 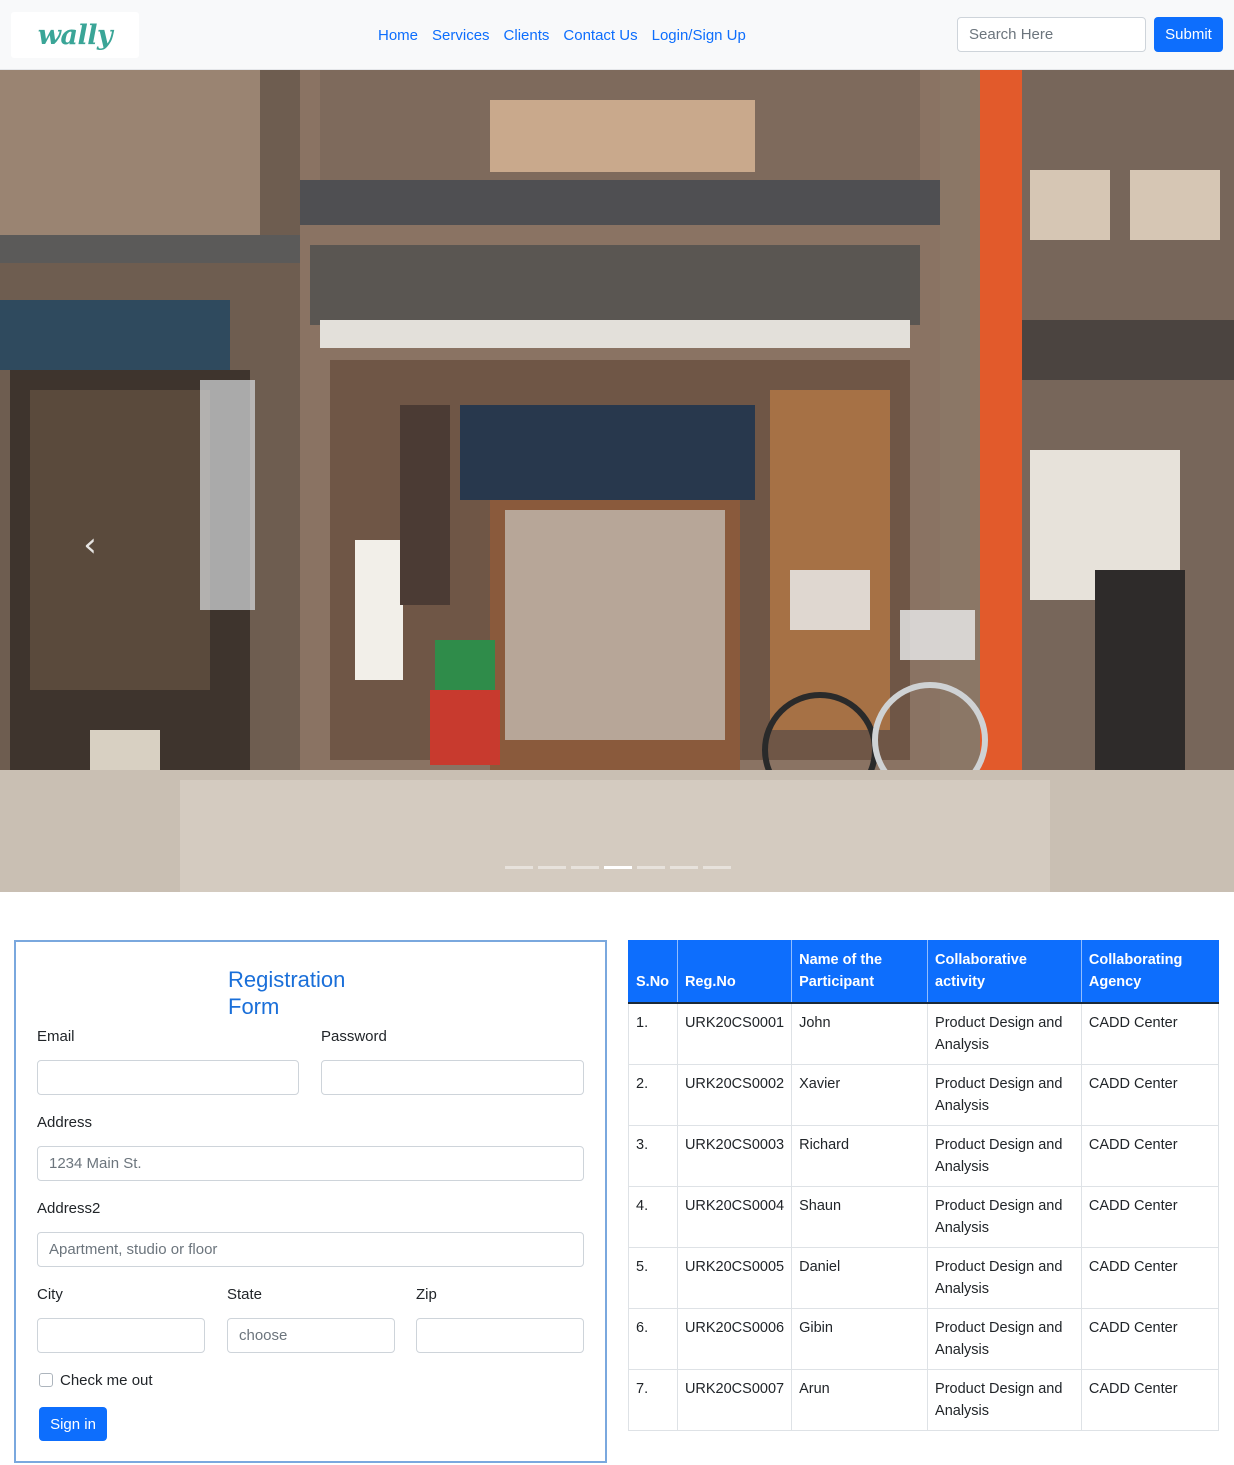 I want to click on carousel-indicators, so click(x=618, y=867).